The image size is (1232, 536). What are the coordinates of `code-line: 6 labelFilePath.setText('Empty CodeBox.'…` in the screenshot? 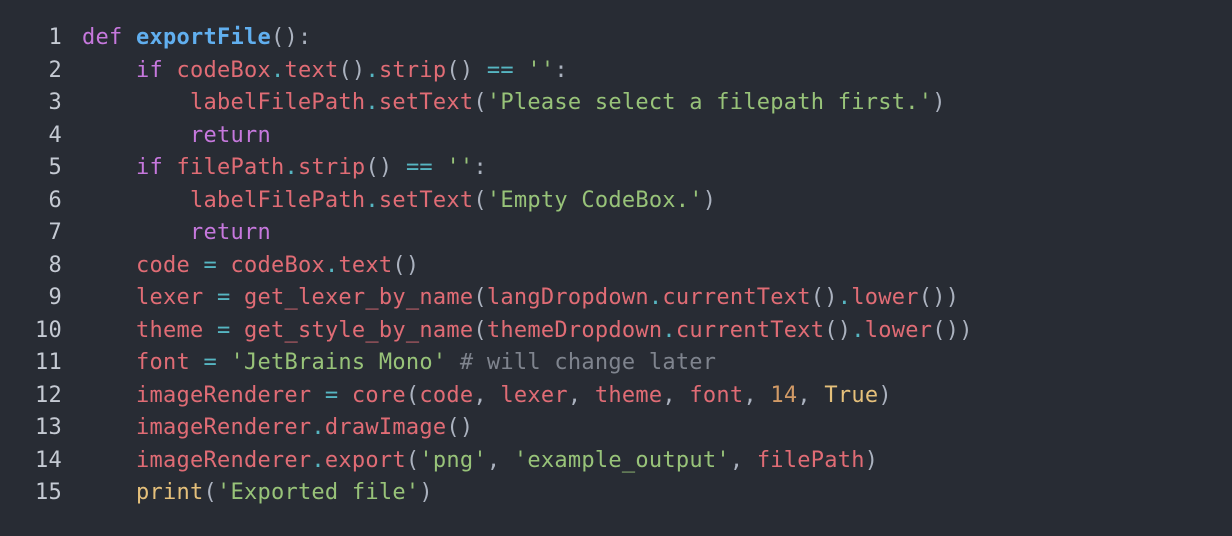 It's located at (497, 201).